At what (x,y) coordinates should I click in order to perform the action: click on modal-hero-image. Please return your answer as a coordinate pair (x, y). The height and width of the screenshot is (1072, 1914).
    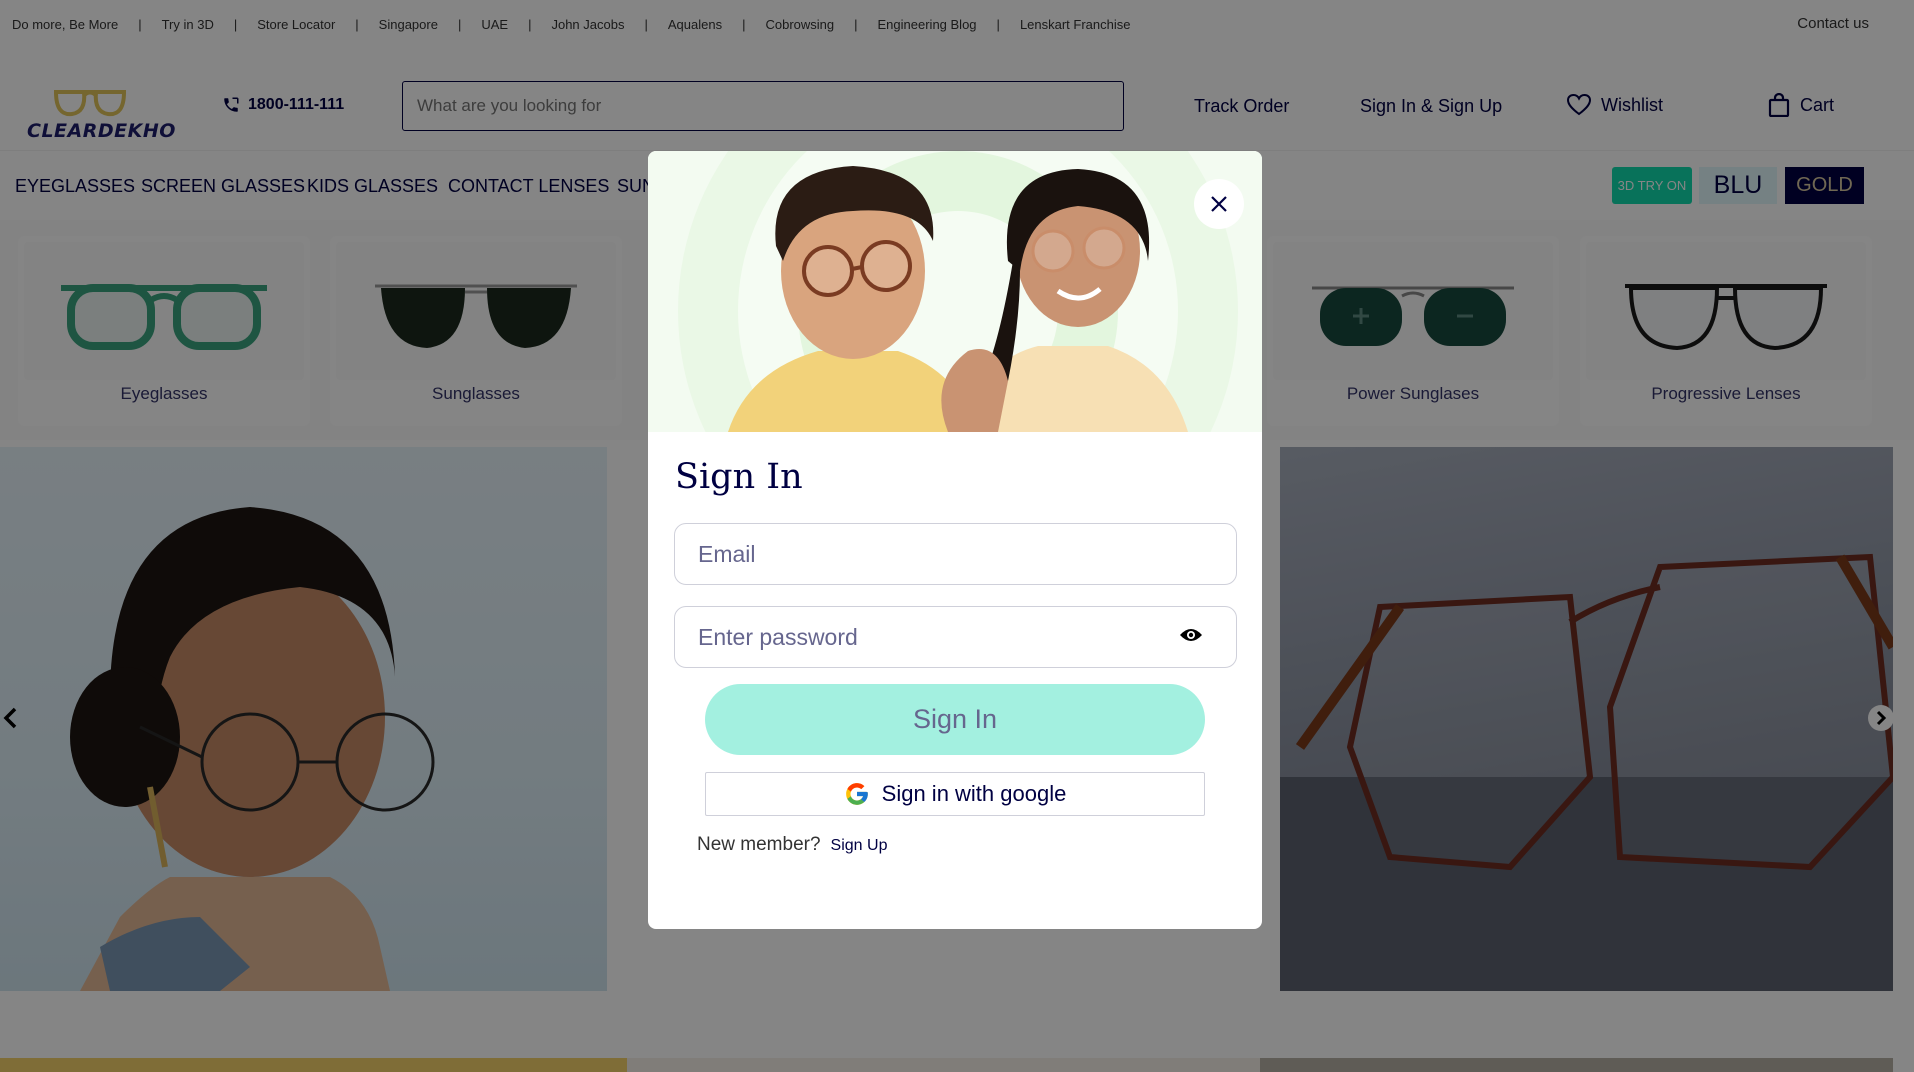
    Looking at the image, I should click on (955, 291).